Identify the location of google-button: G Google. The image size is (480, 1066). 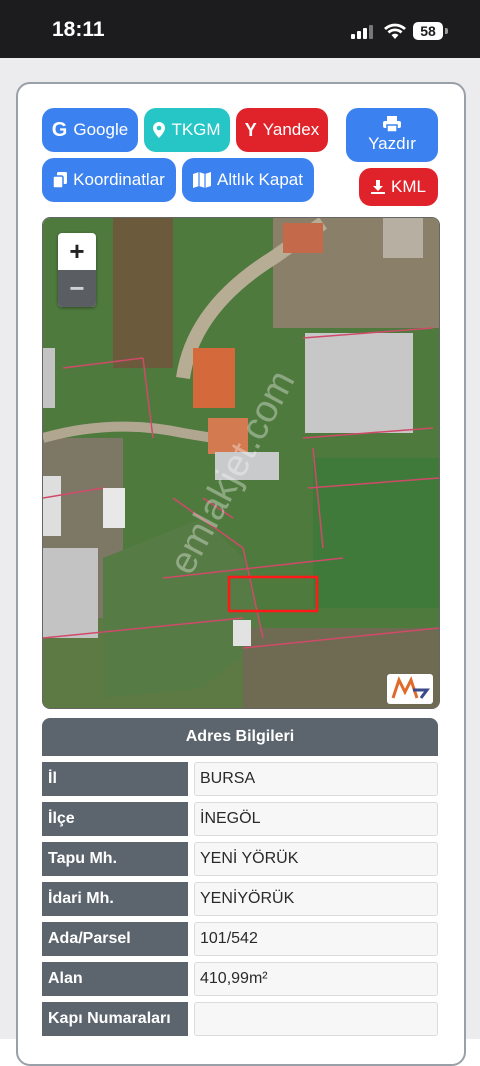
(90, 130).